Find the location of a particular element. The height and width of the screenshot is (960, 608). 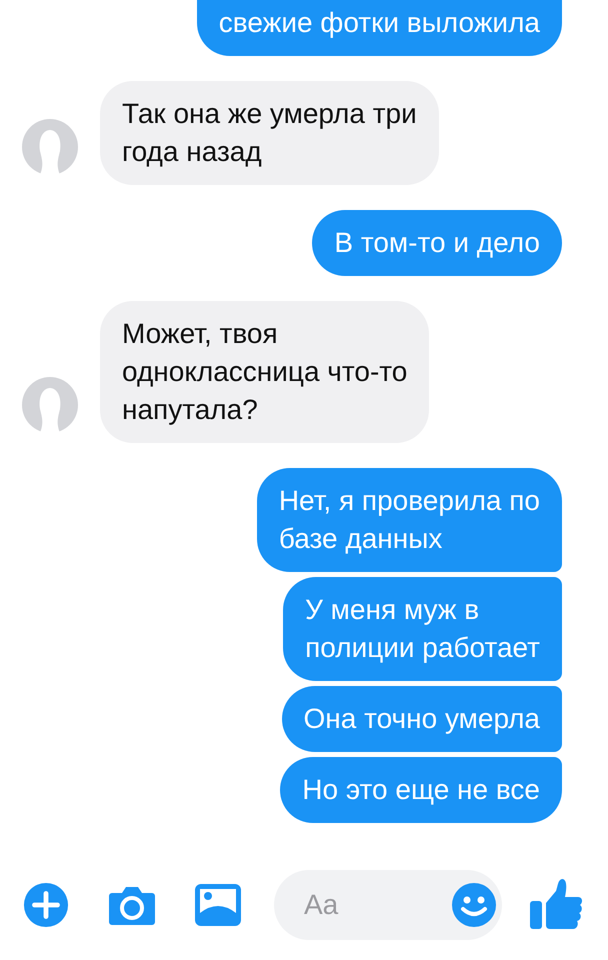

message-bubble: свежие фотки выложила is located at coordinates (379, 28).